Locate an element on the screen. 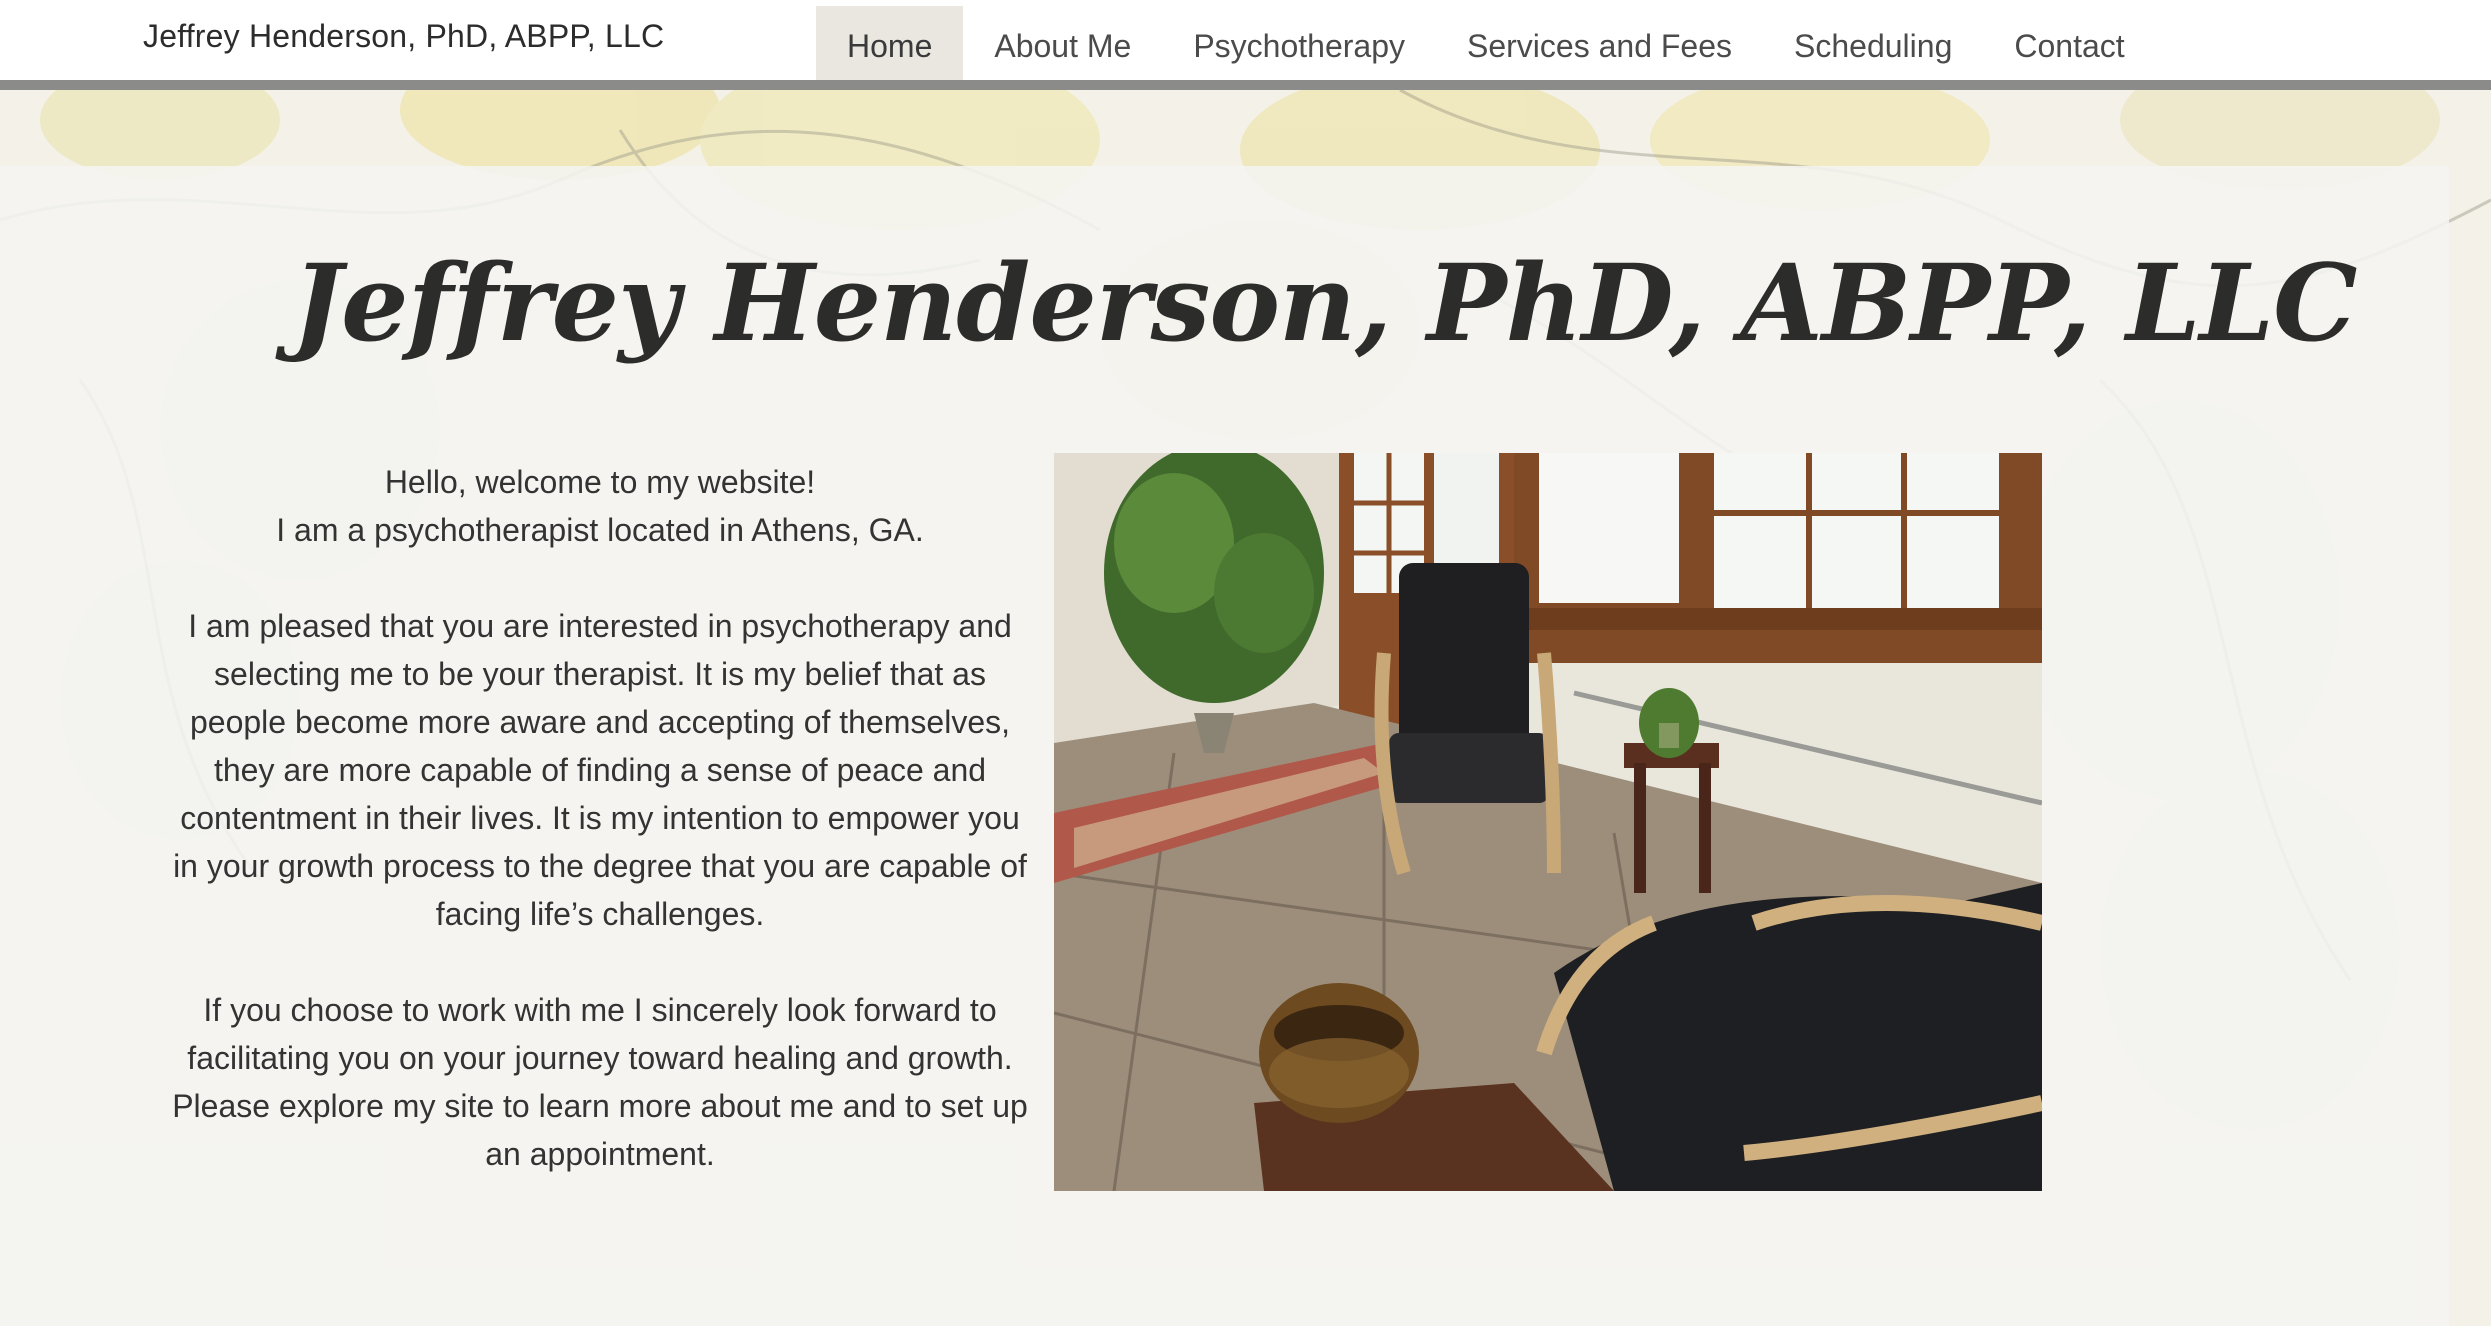  site-name-link: Jeffrey Henderson, PhD, ABPP, LLC is located at coordinates (403, 36).